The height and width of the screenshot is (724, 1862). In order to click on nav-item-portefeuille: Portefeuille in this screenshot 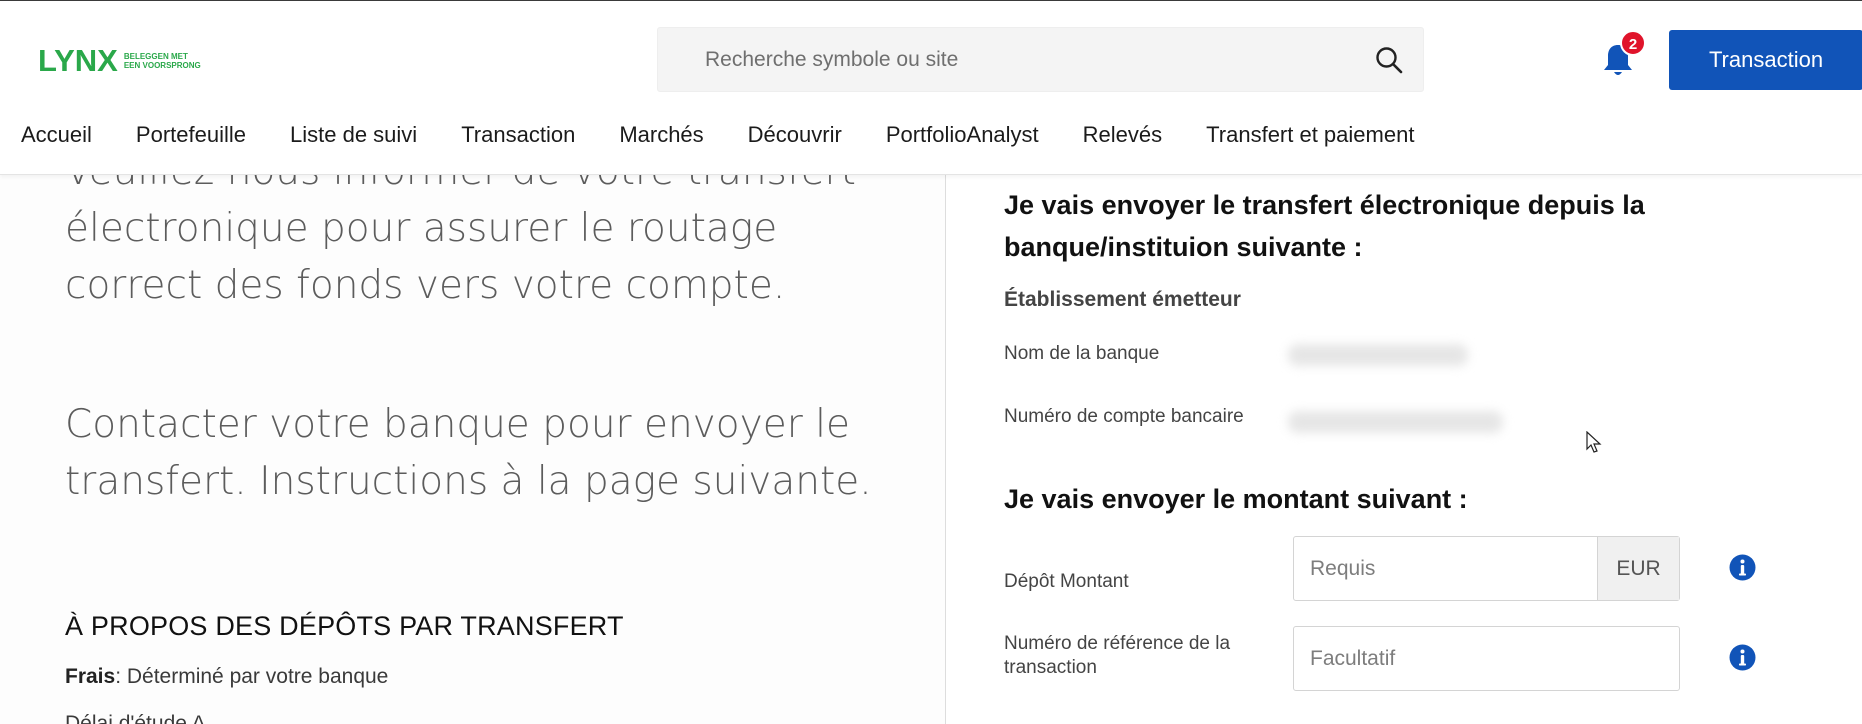, I will do `click(191, 137)`.